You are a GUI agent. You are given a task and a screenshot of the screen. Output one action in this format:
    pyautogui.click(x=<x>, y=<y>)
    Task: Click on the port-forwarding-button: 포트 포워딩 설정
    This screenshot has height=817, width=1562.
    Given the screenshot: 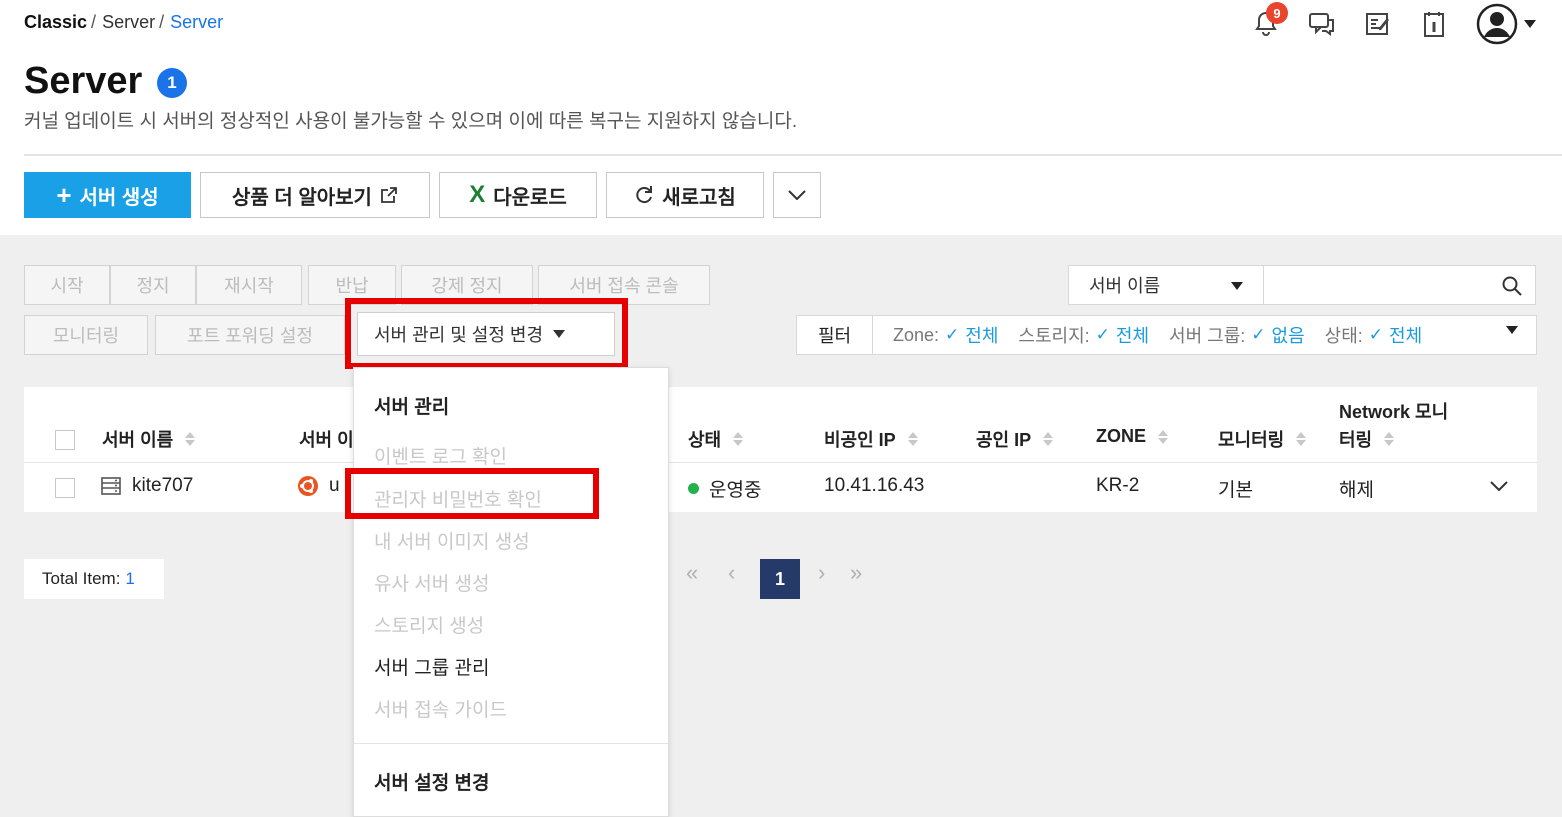 What is the action you would take?
    pyautogui.click(x=250, y=335)
    